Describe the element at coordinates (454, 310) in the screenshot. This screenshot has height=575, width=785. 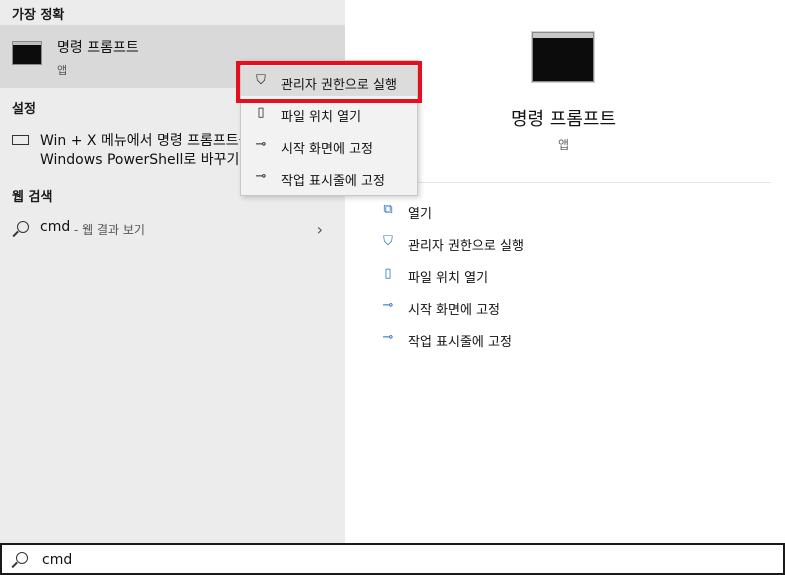
I see `action-label: 시작 화면에 고정` at that location.